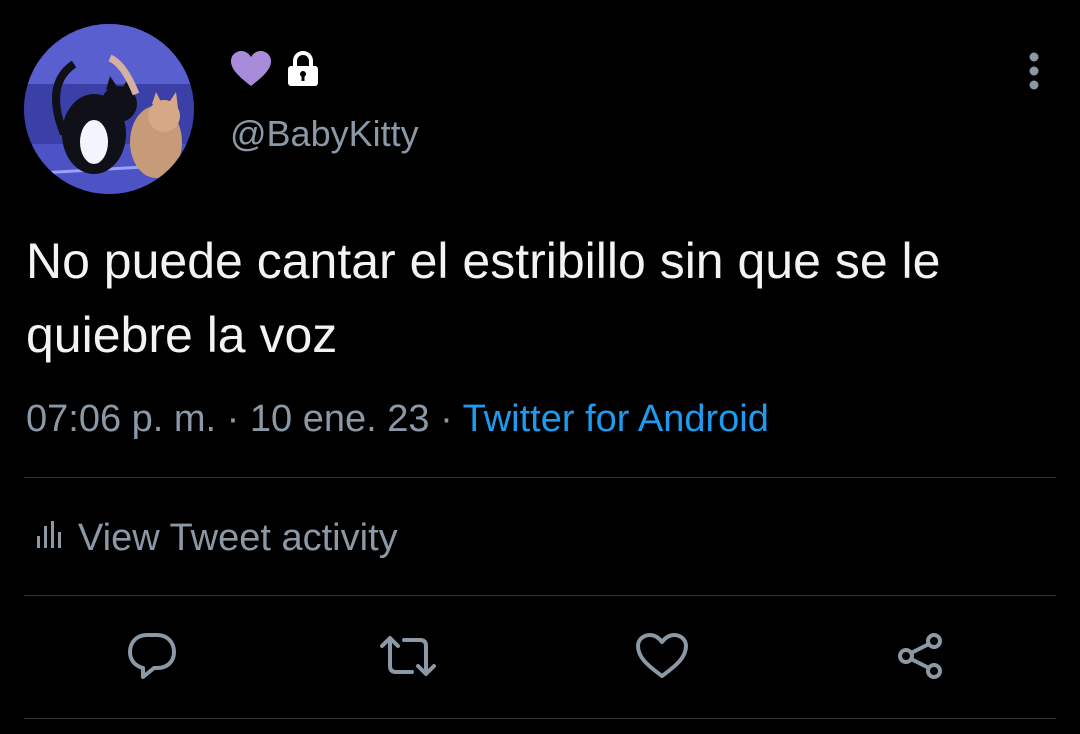 The height and width of the screenshot is (734, 1080). I want to click on share-button, so click(920, 658).